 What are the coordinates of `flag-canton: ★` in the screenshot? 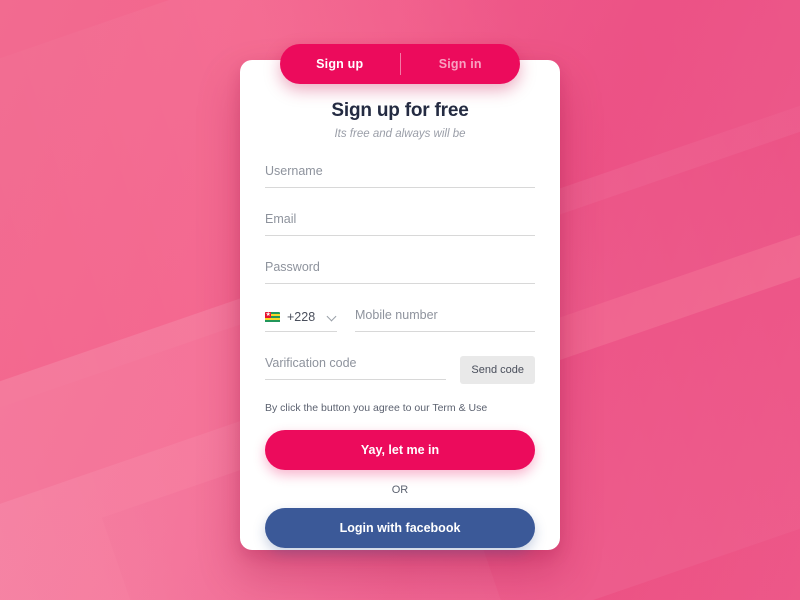 It's located at (268, 315).